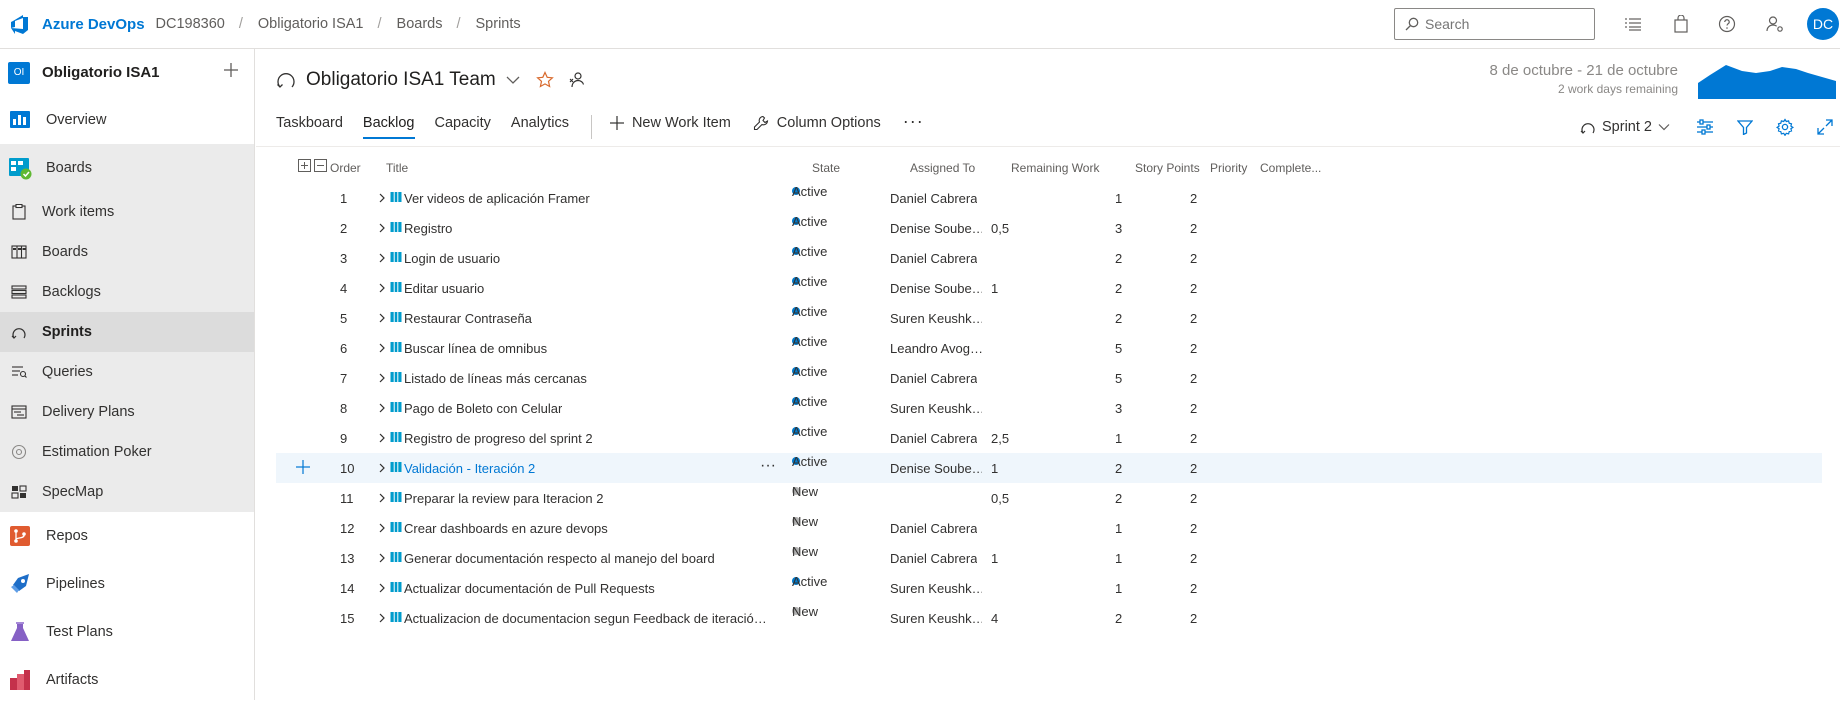 This screenshot has width=1840, height=704. I want to click on search-box, so click(1494, 24).